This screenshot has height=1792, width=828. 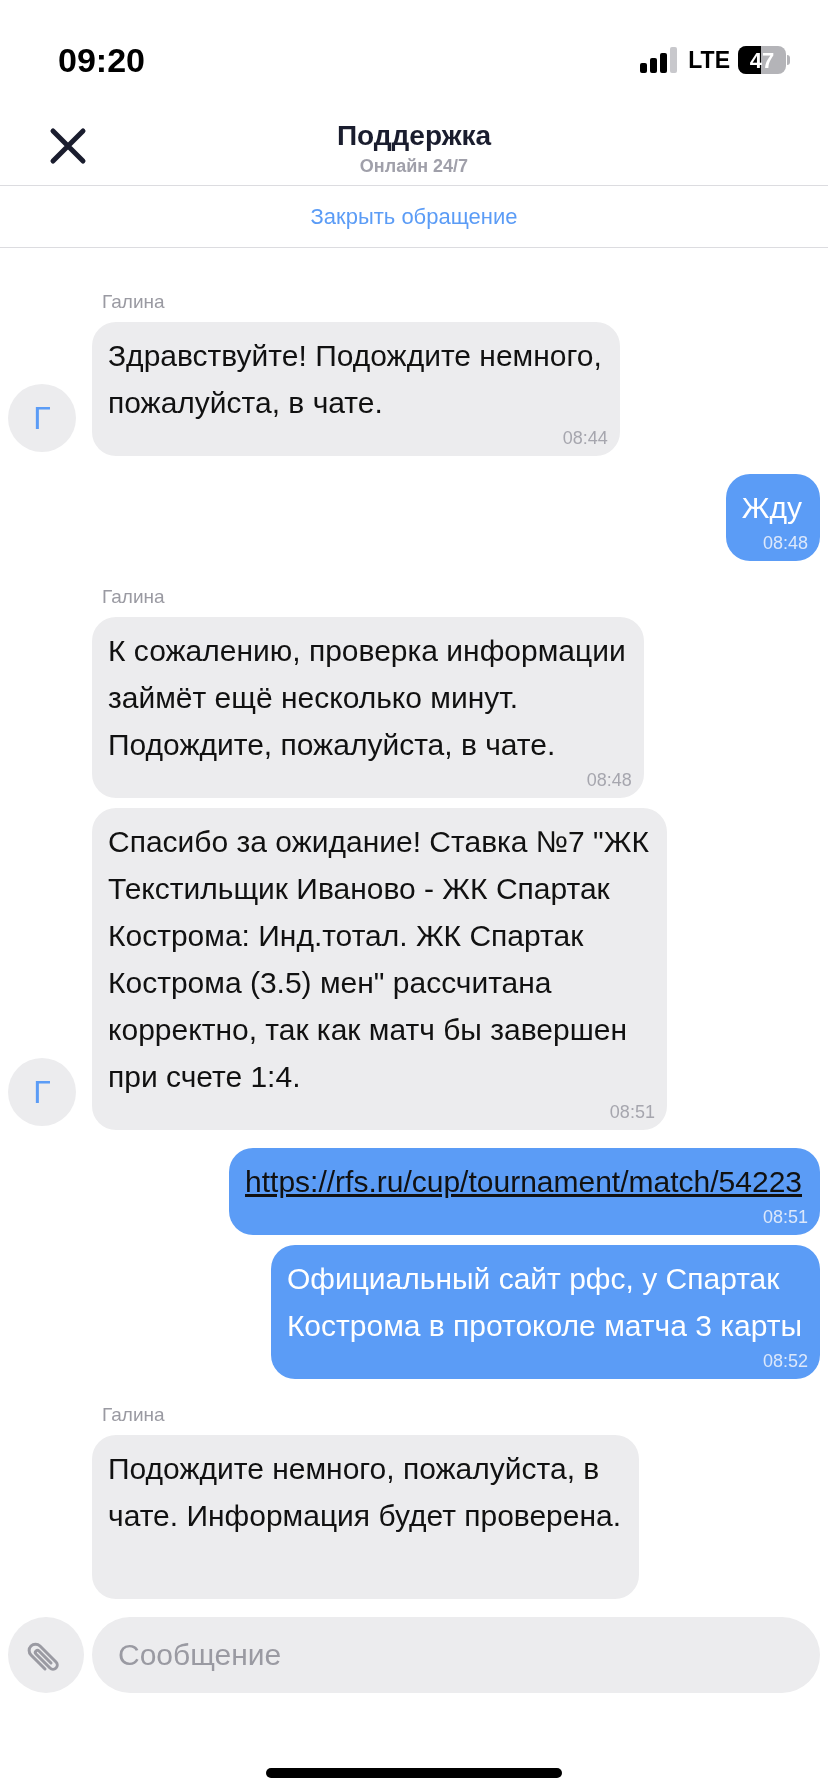 I want to click on header-title: Поддержка, so click(x=414, y=135).